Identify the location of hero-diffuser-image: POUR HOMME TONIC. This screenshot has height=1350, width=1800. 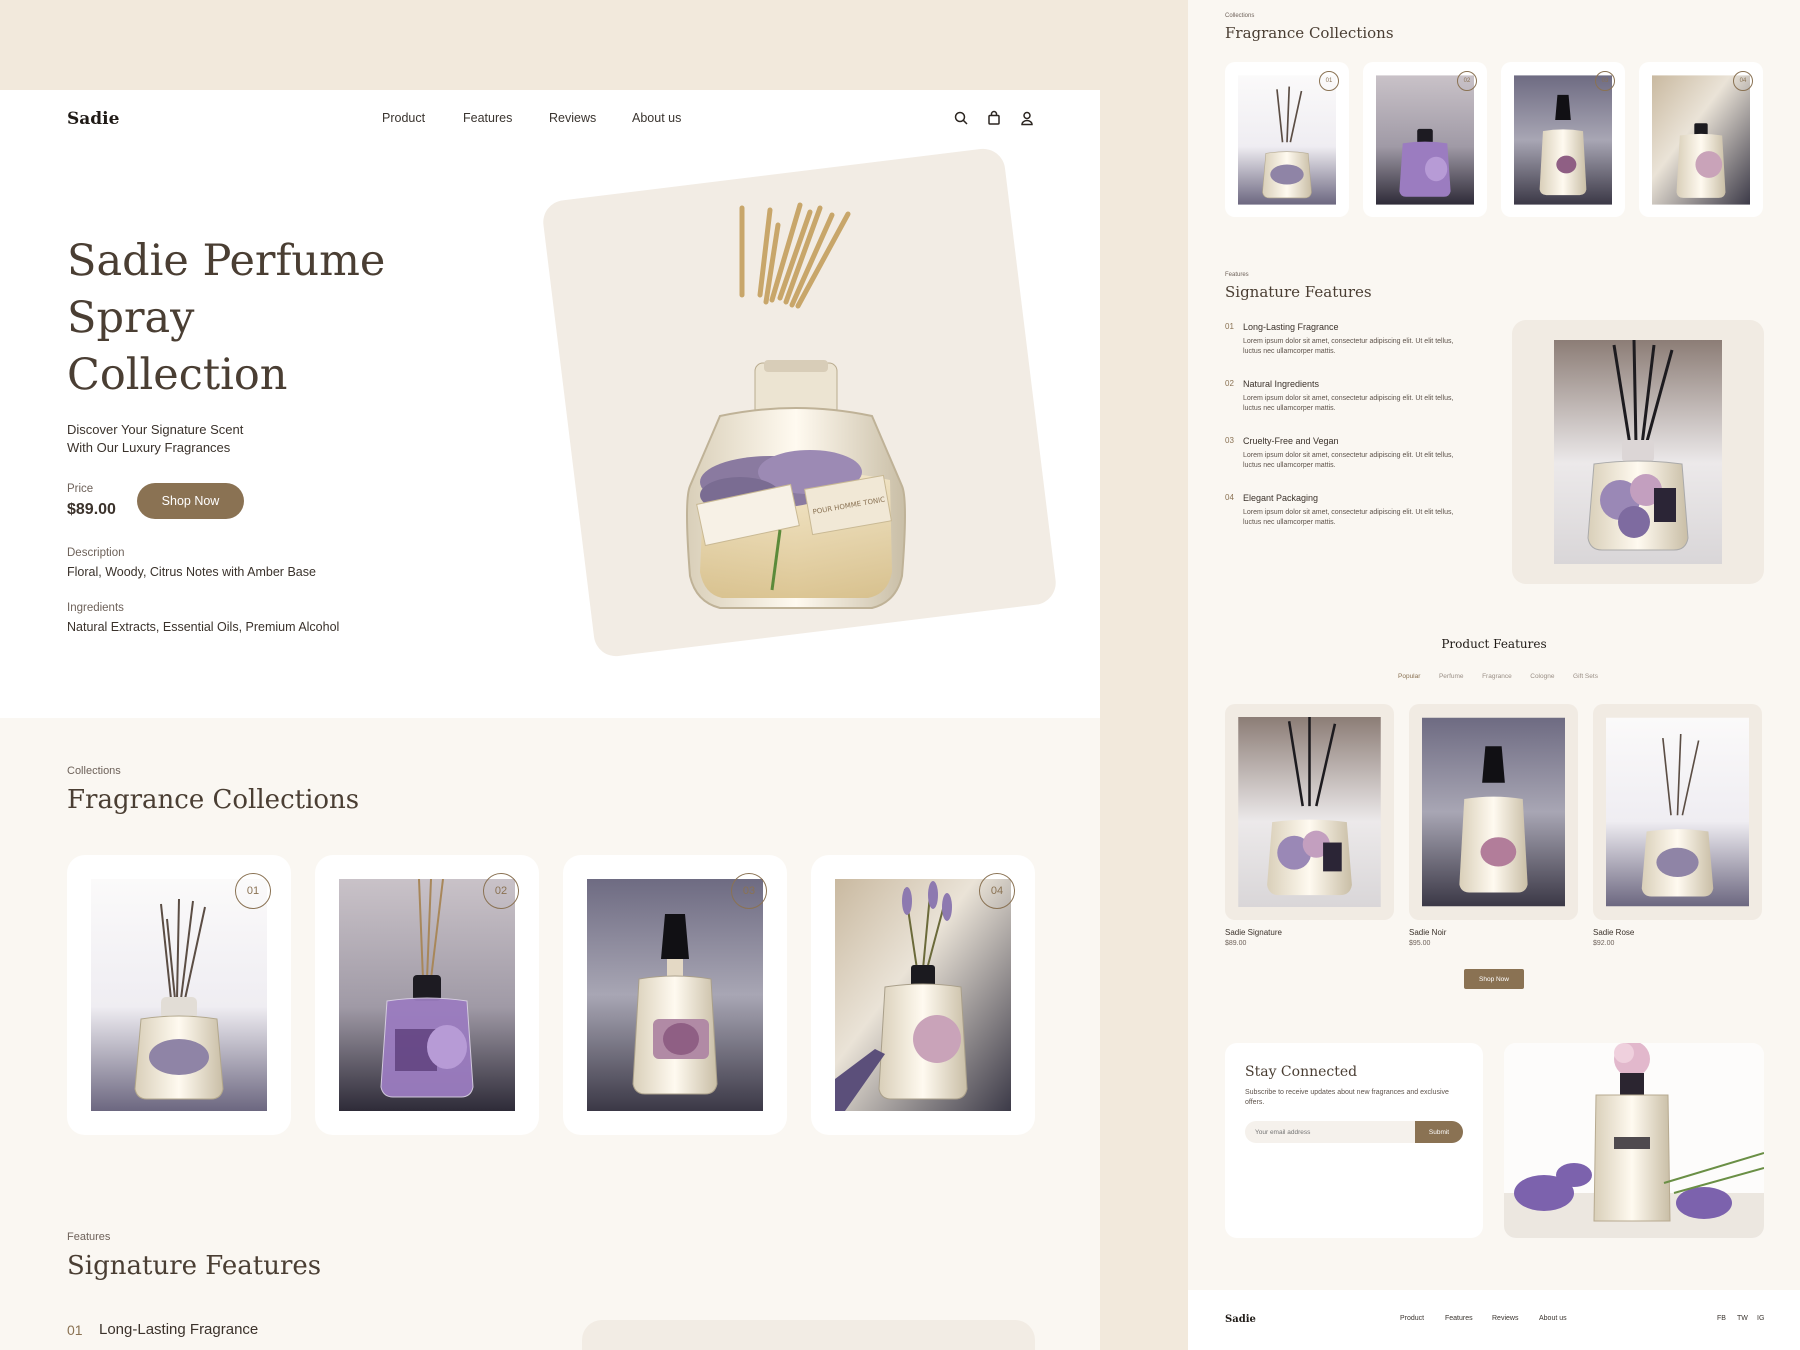
(796, 405).